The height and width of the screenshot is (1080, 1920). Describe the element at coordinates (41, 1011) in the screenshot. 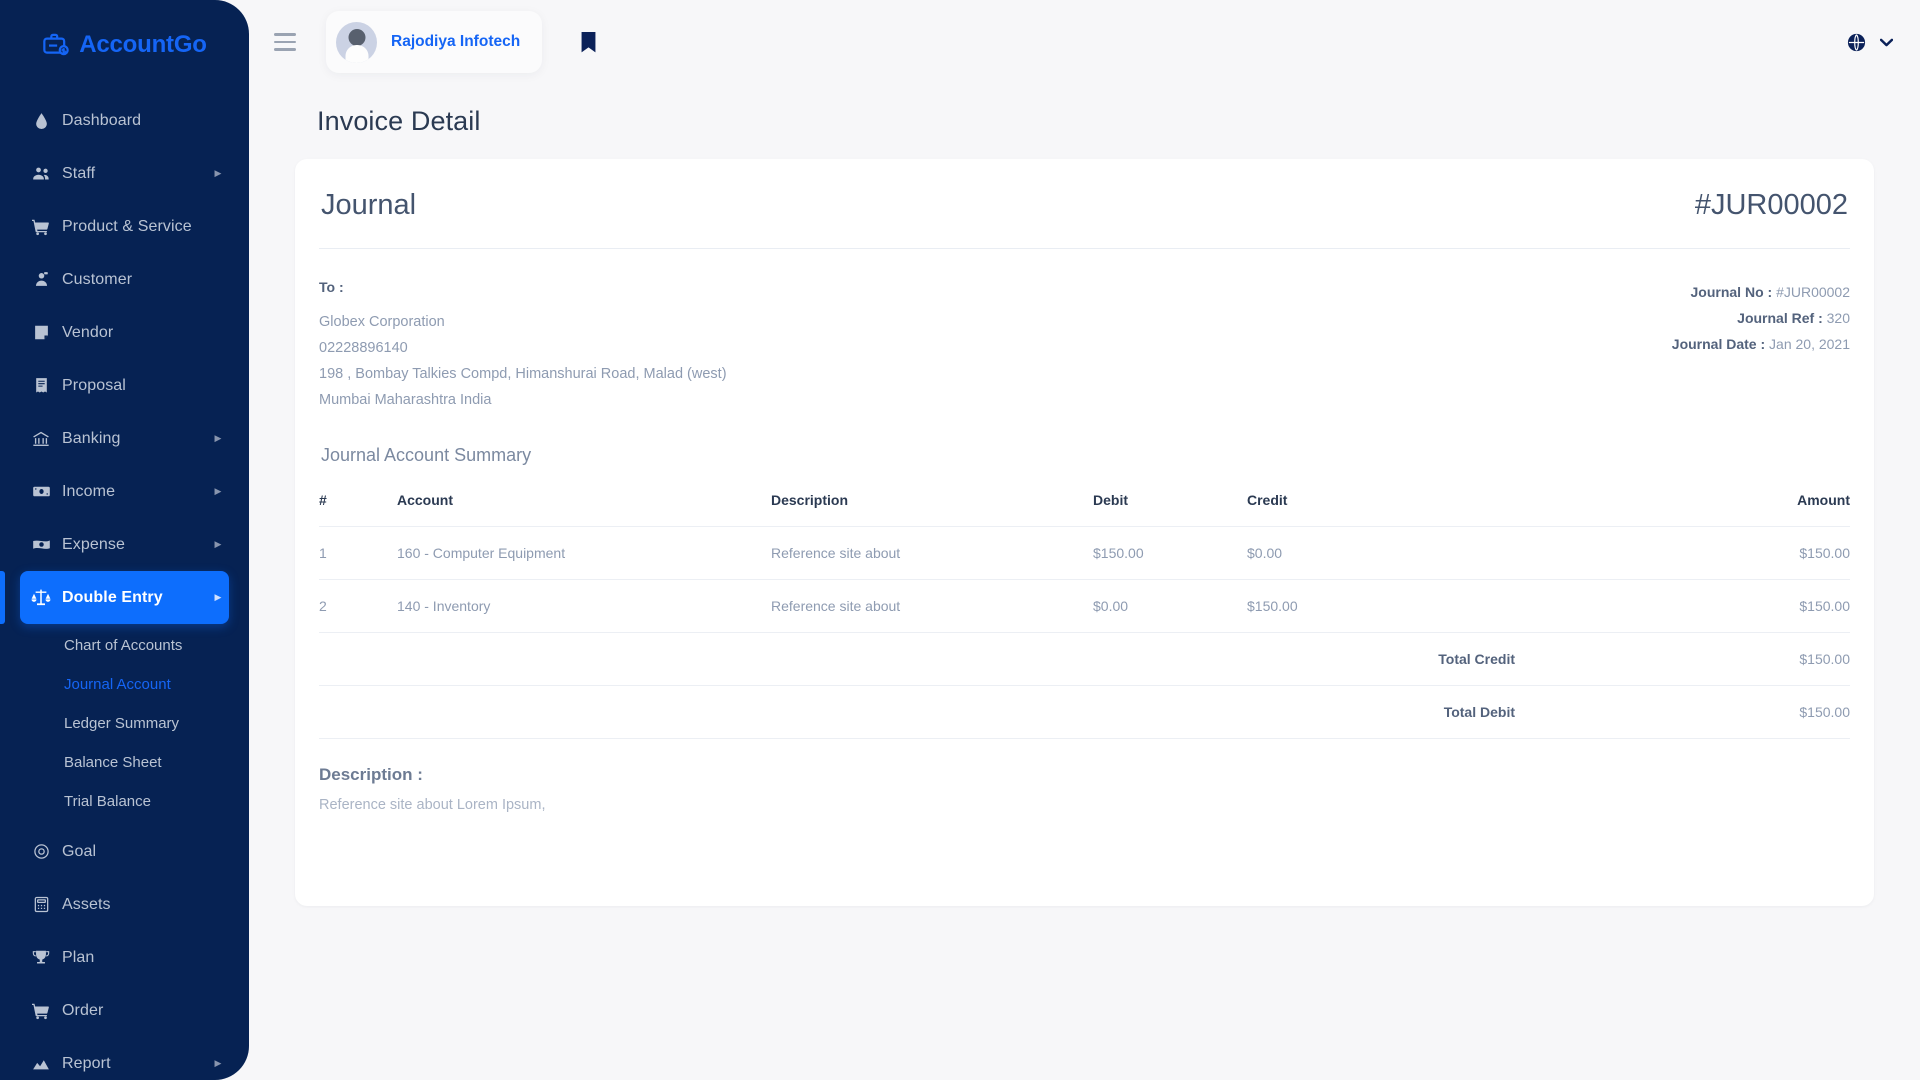

I see `cart-icon` at that location.